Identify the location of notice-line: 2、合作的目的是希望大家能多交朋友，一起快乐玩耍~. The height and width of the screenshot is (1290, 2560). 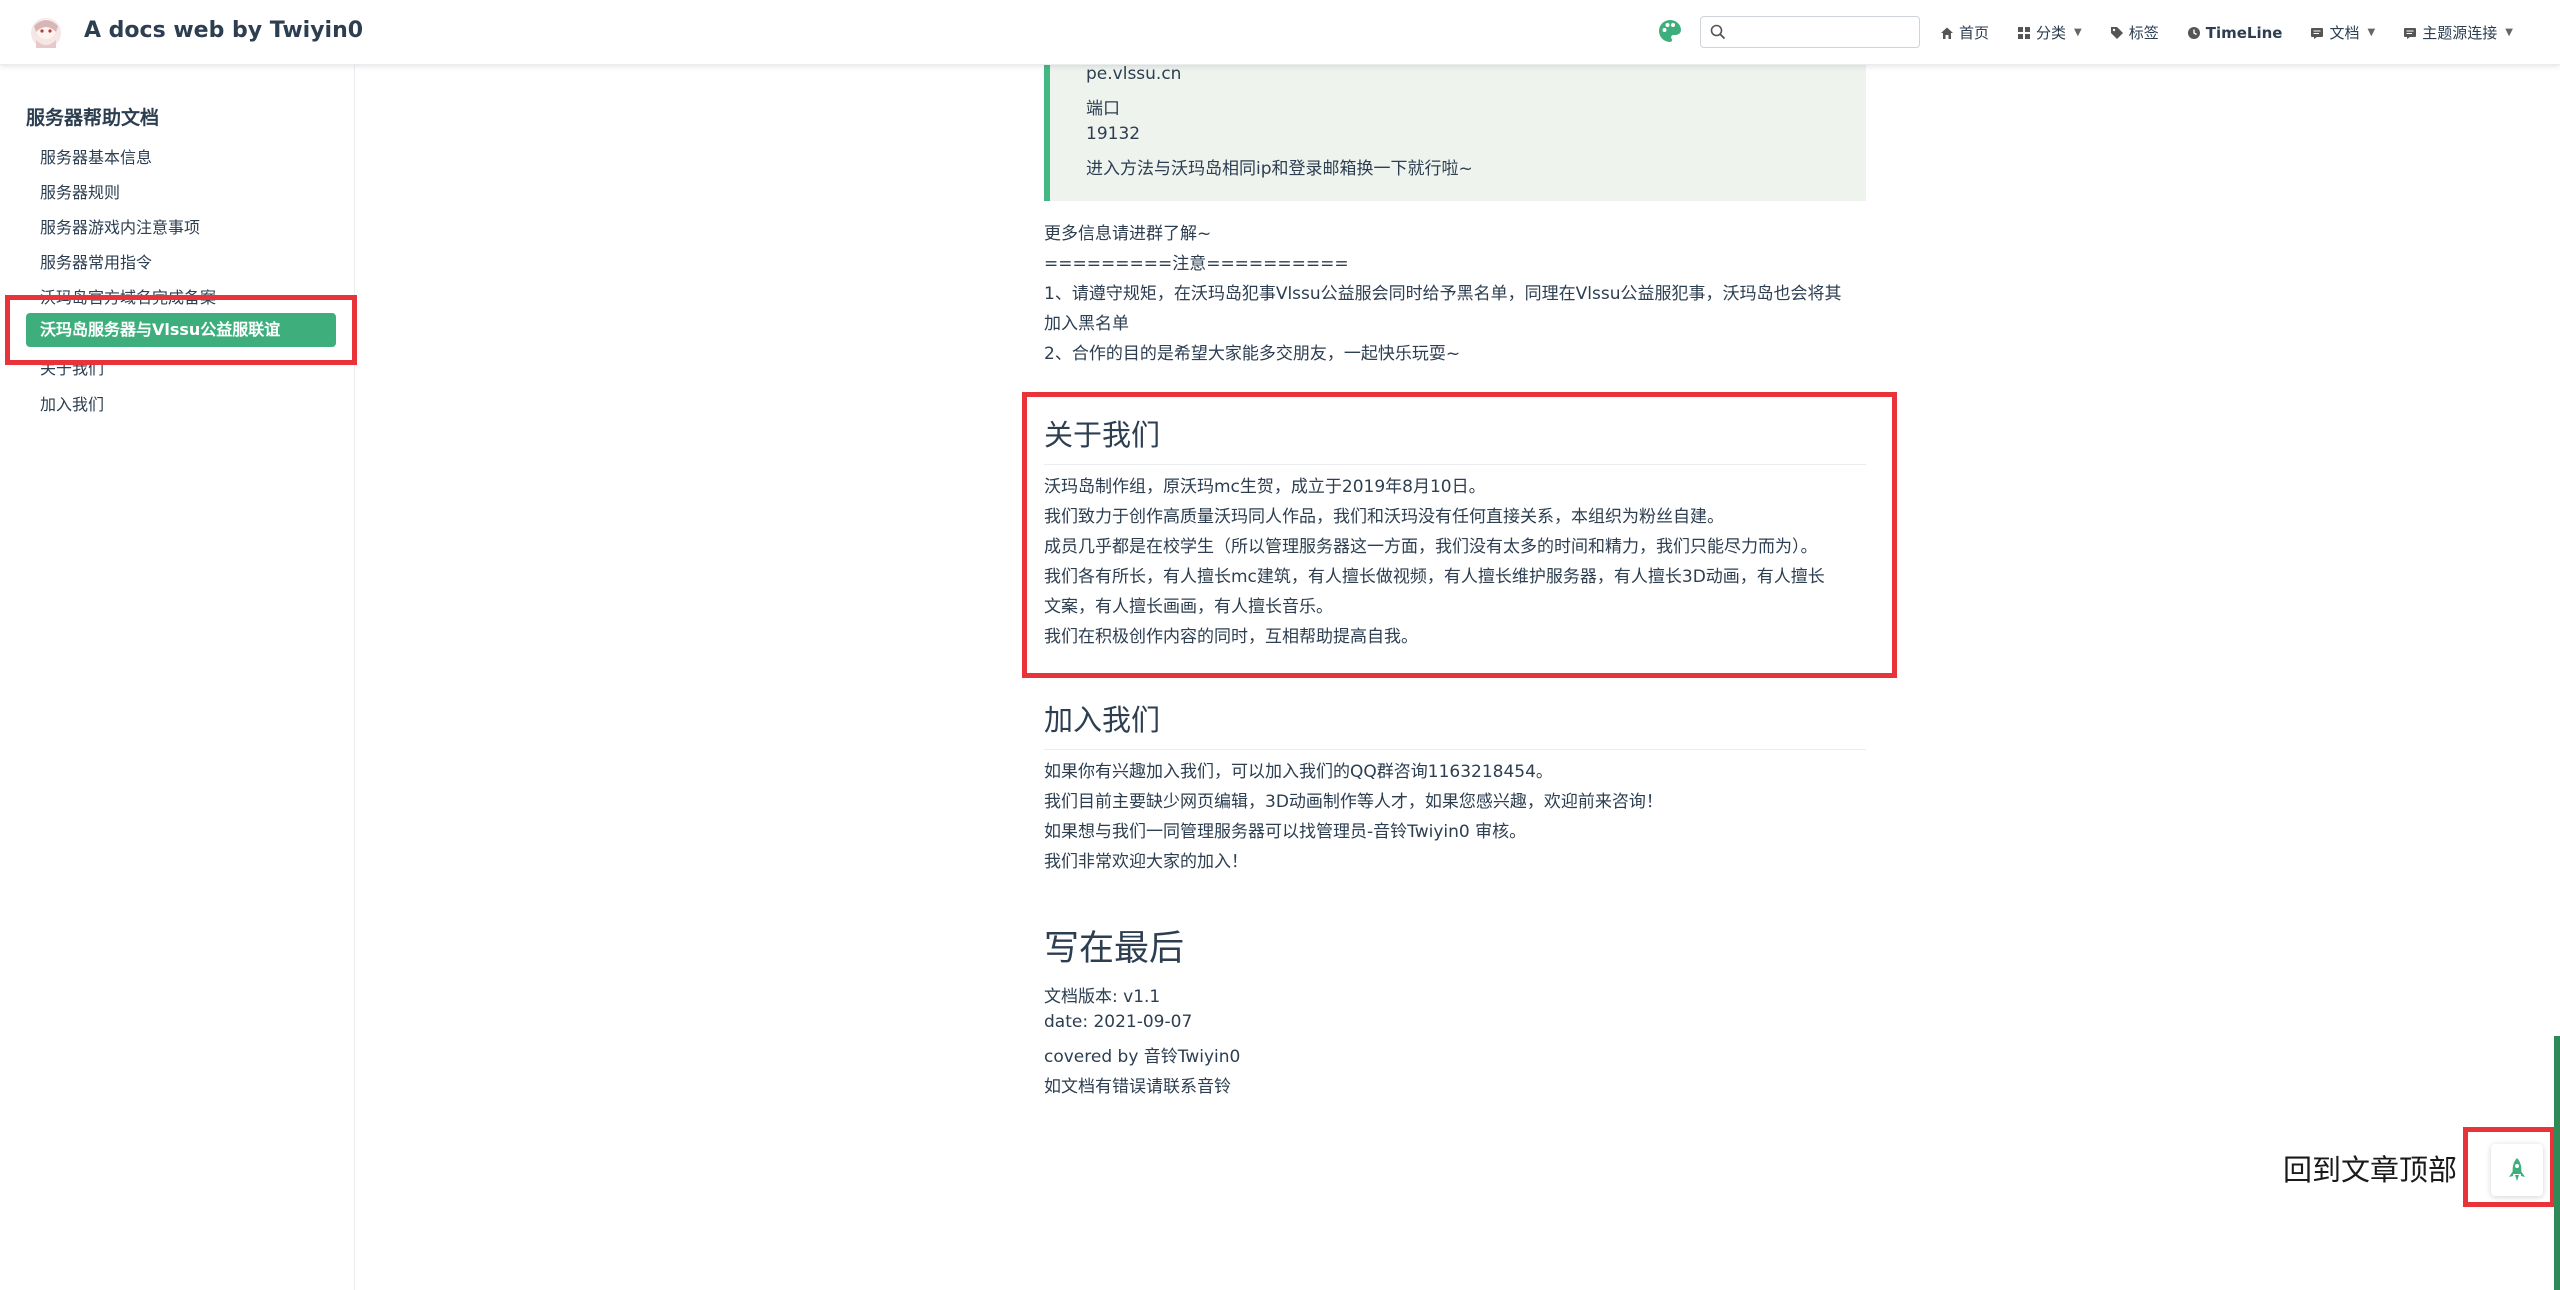
(1252, 354).